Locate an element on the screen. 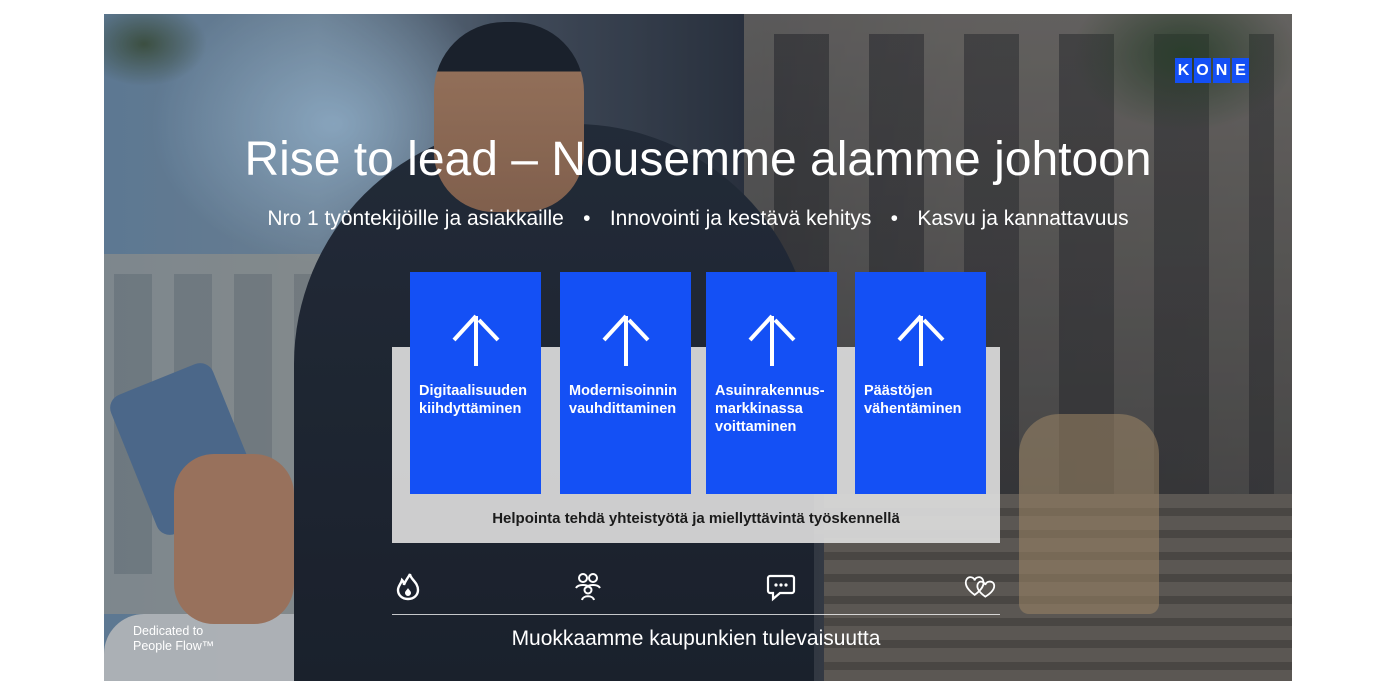 The height and width of the screenshot is (700, 1400). priority-card-2: Modernisoinnin vauhdittaminen is located at coordinates (625, 383).